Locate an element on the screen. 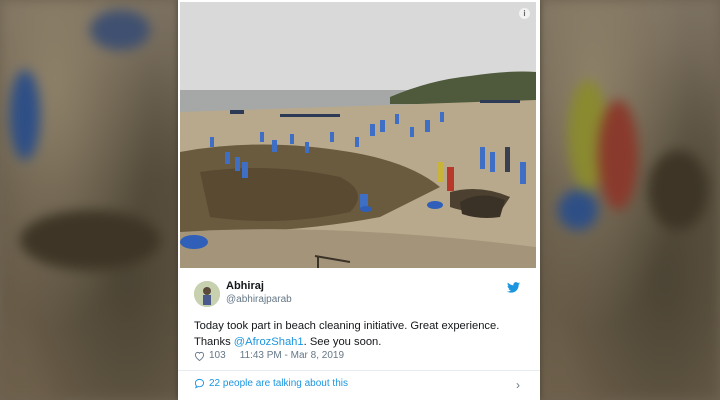  timestamp: 11:43 PM - Mar 8, 2019 is located at coordinates (292, 355).